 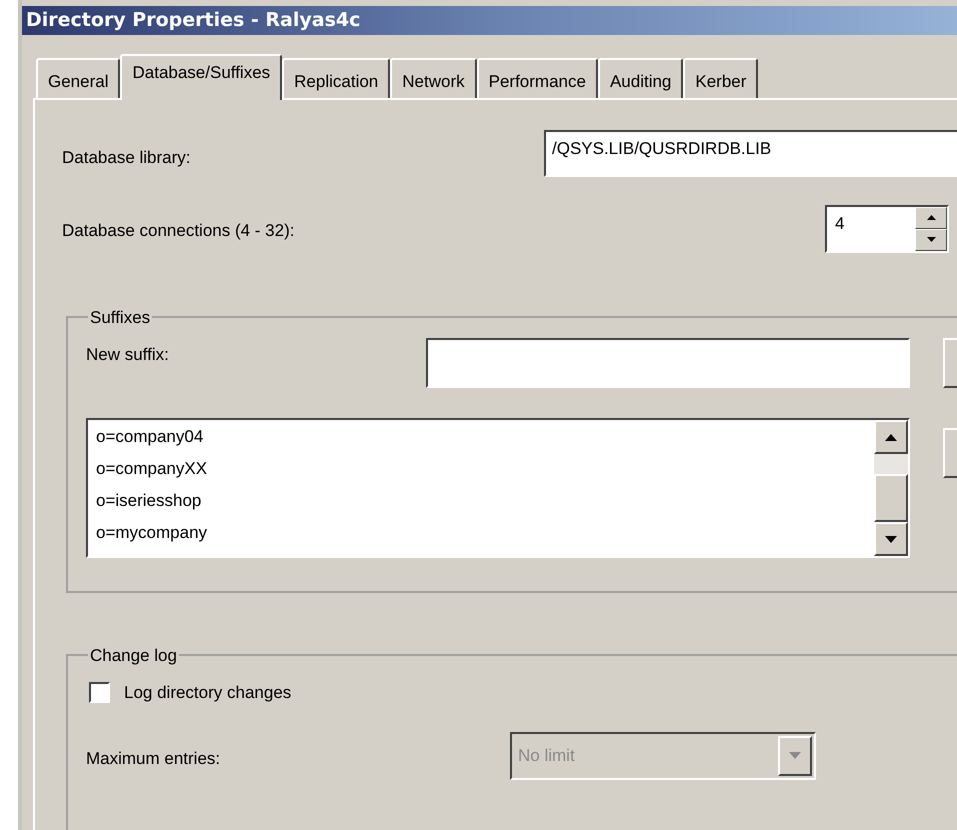 I want to click on suffix-list: o=company04 o=companyXX o=iseriesshop o=mycompany, so click(x=498, y=488).